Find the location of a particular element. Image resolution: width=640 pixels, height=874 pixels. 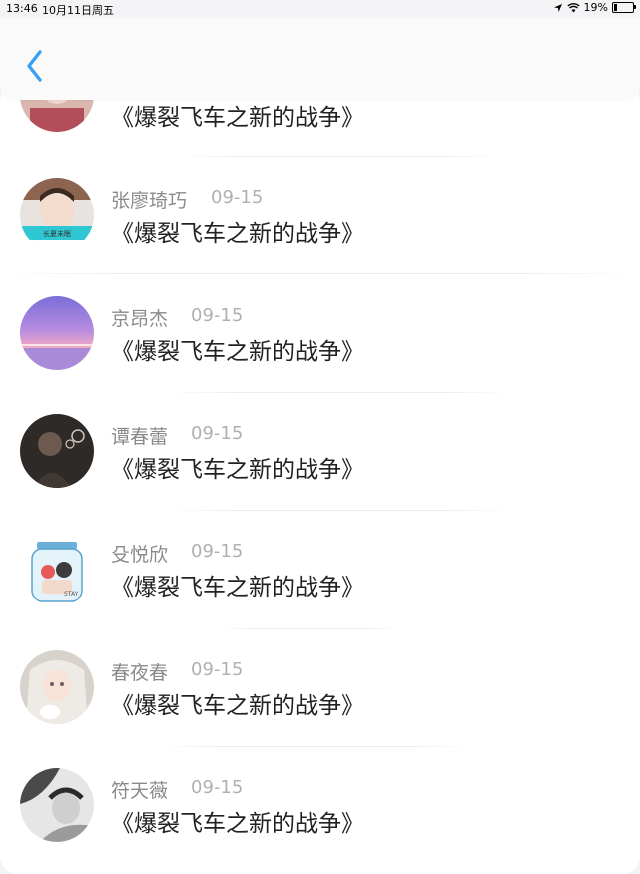

location-arrow-icon is located at coordinates (557, 7).